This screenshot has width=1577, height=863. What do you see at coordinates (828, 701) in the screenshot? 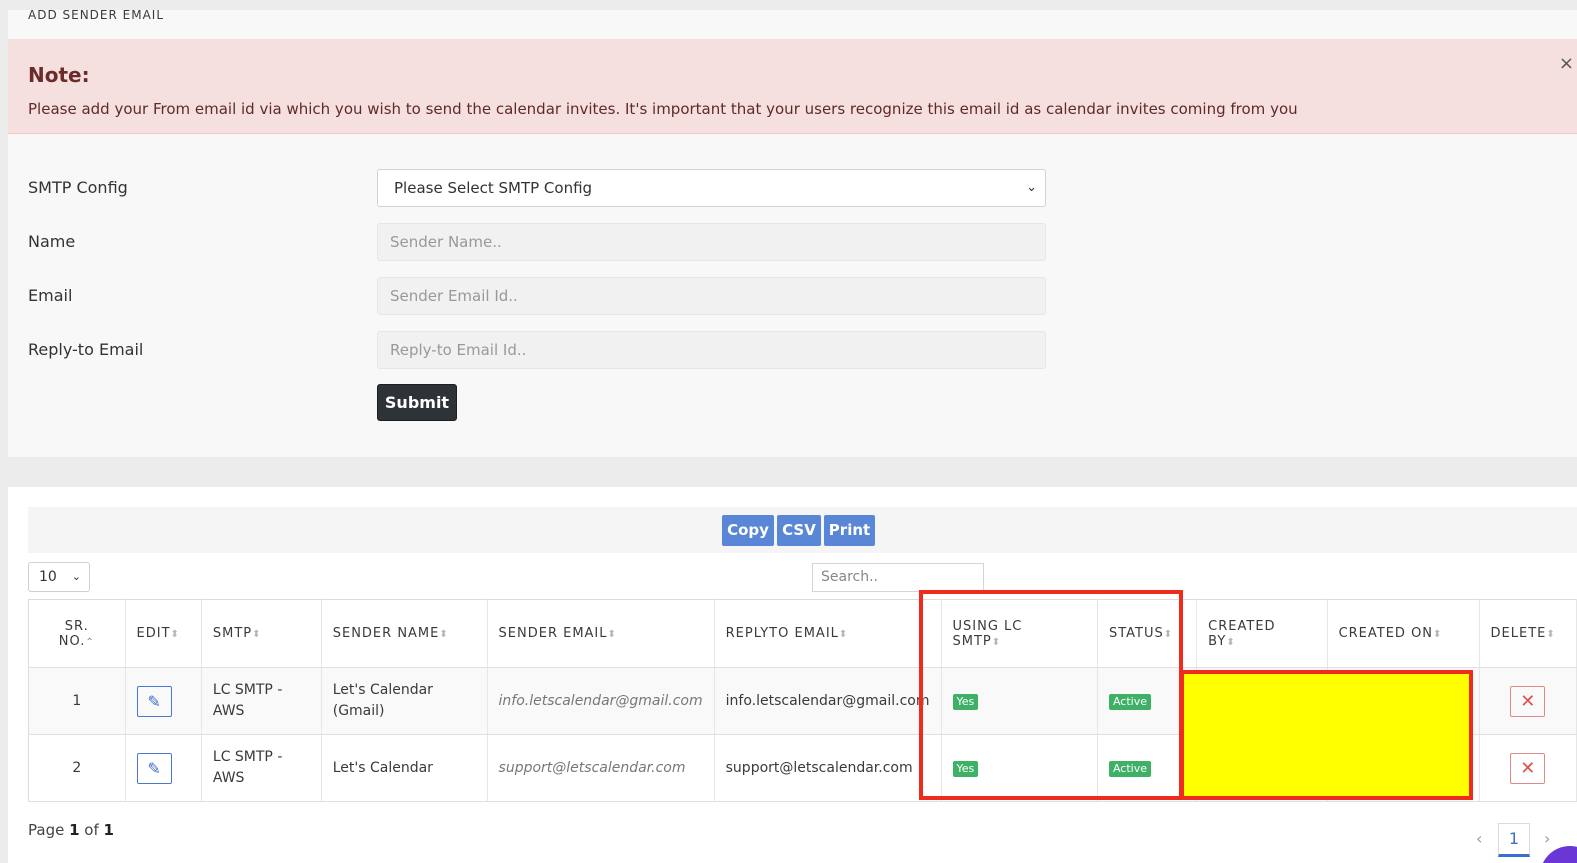
I see `cell-replyto-email: info.letscalendar@gmail.com` at bounding box center [828, 701].